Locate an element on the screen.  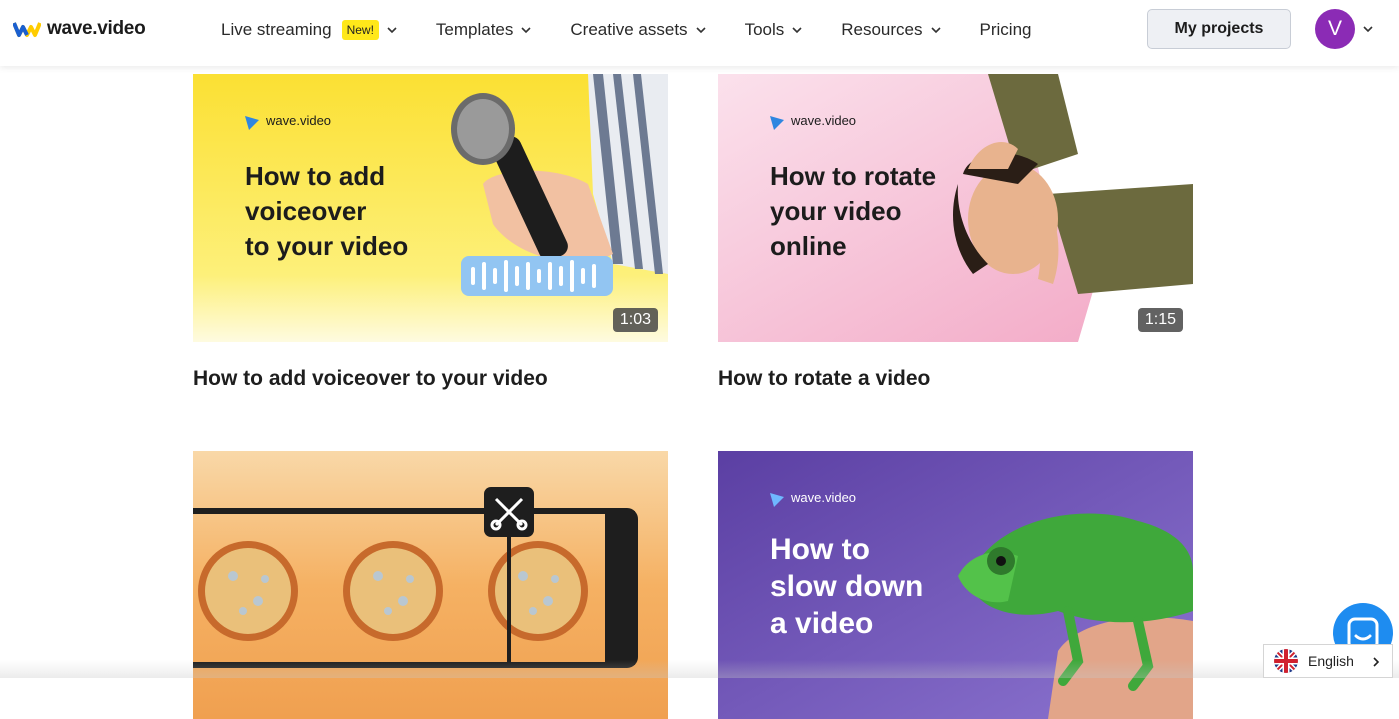
thumb-heading-line: to your video is located at coordinates (326, 246).